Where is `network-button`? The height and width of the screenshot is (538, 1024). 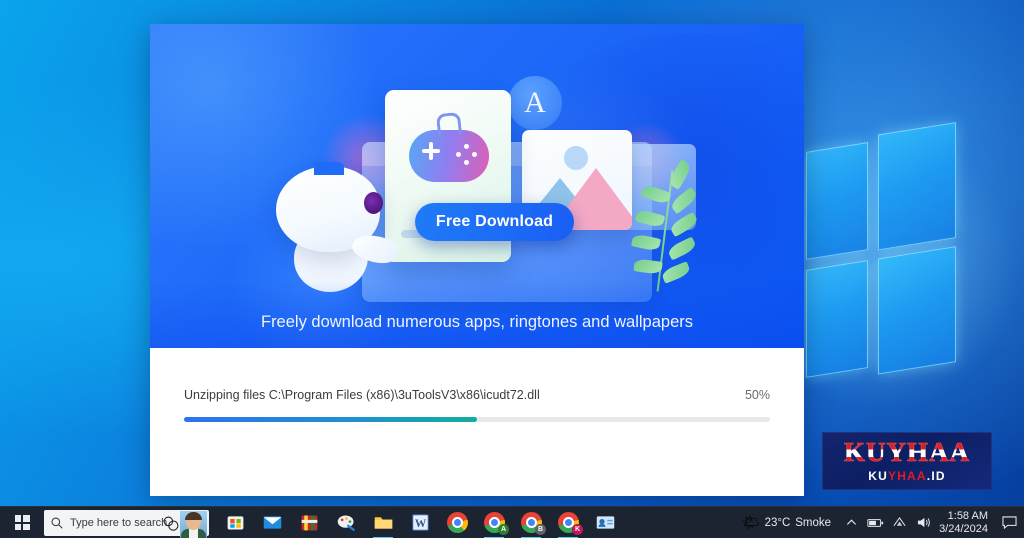 network-button is located at coordinates (899, 522).